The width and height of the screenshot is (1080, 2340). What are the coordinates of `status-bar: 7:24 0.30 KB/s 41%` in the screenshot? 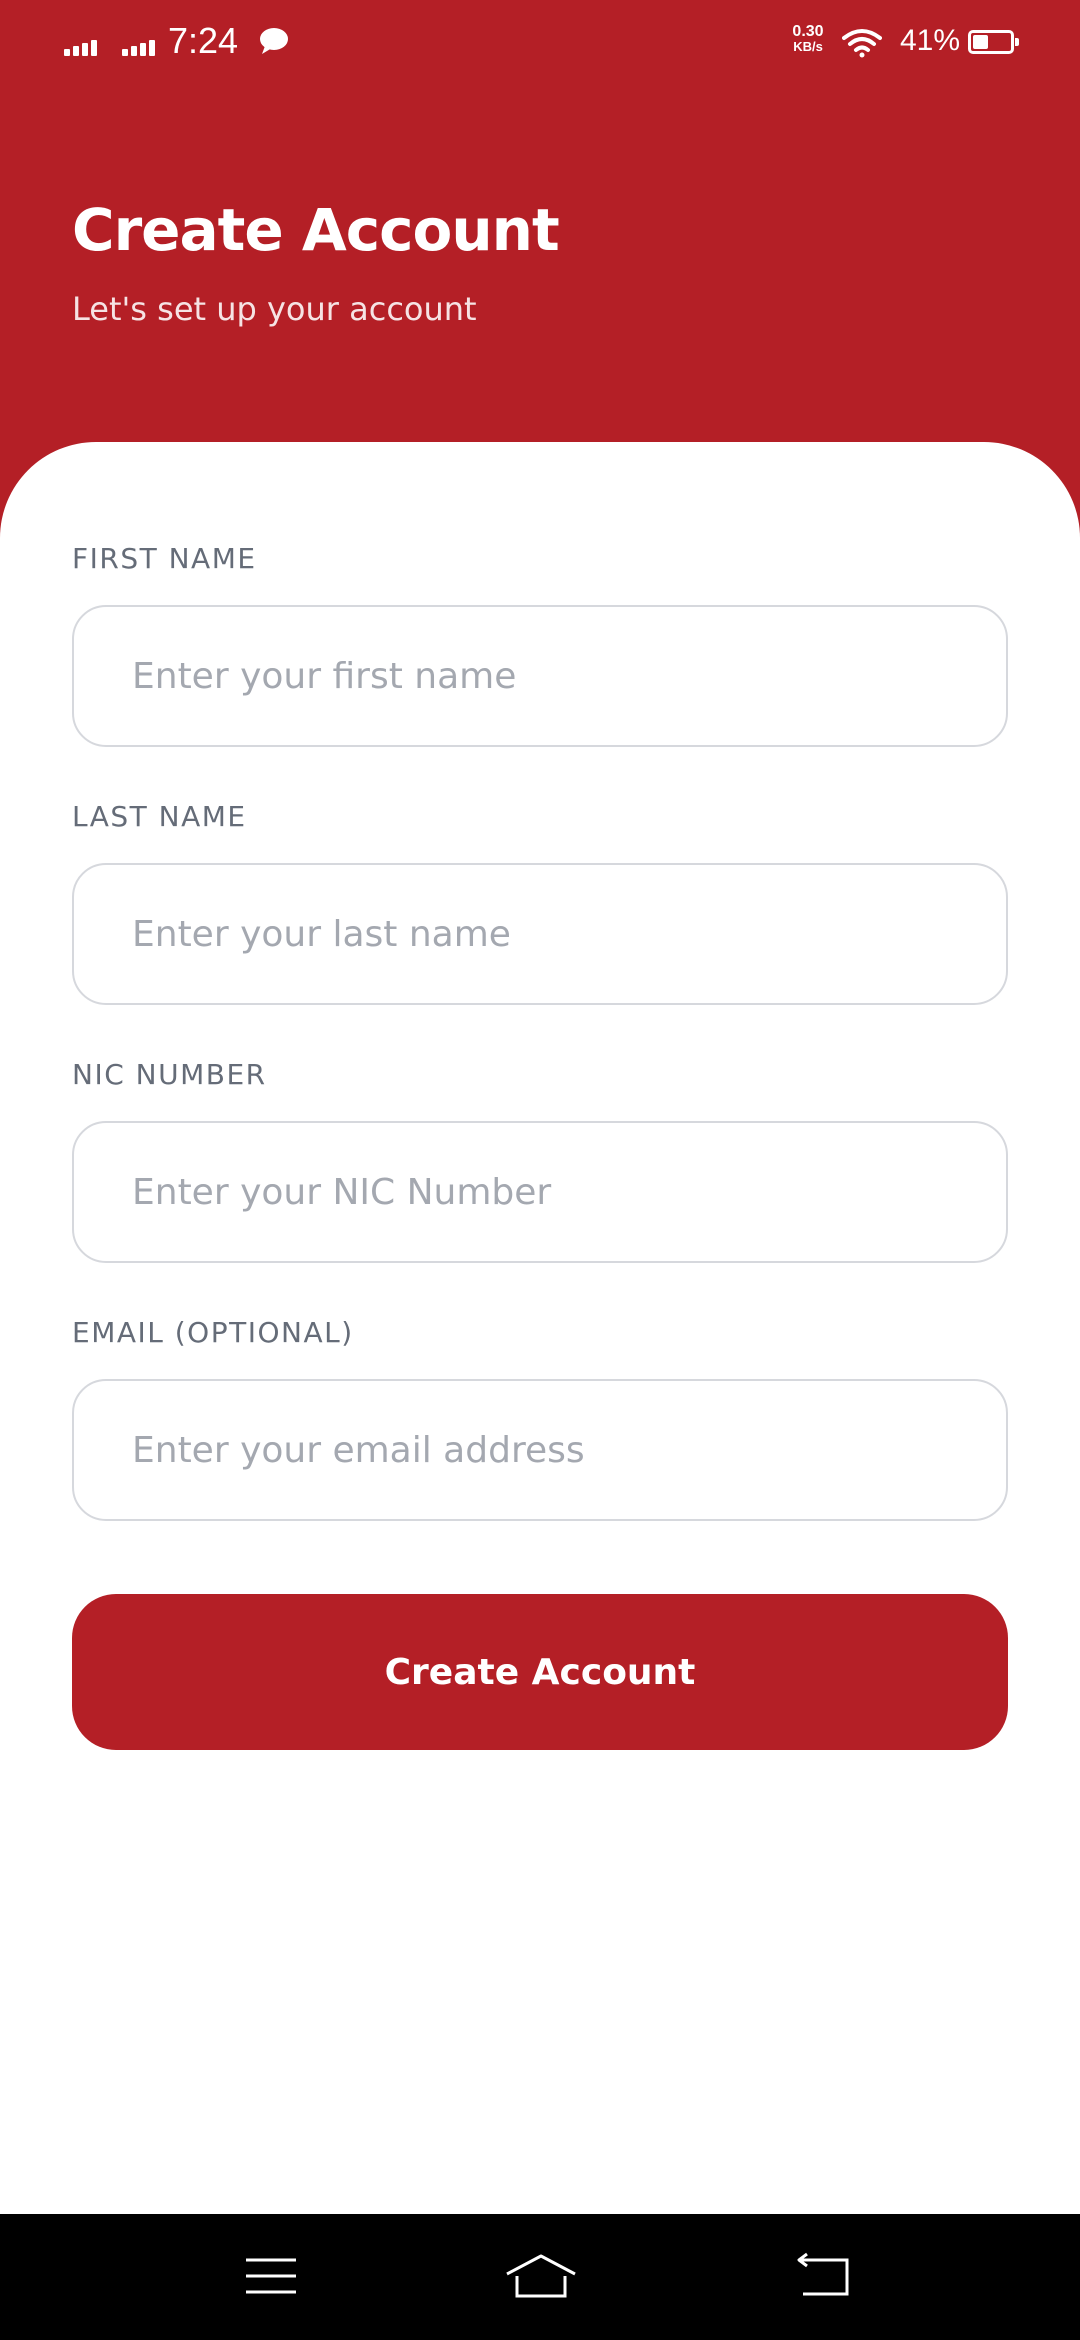 It's located at (540, 45).